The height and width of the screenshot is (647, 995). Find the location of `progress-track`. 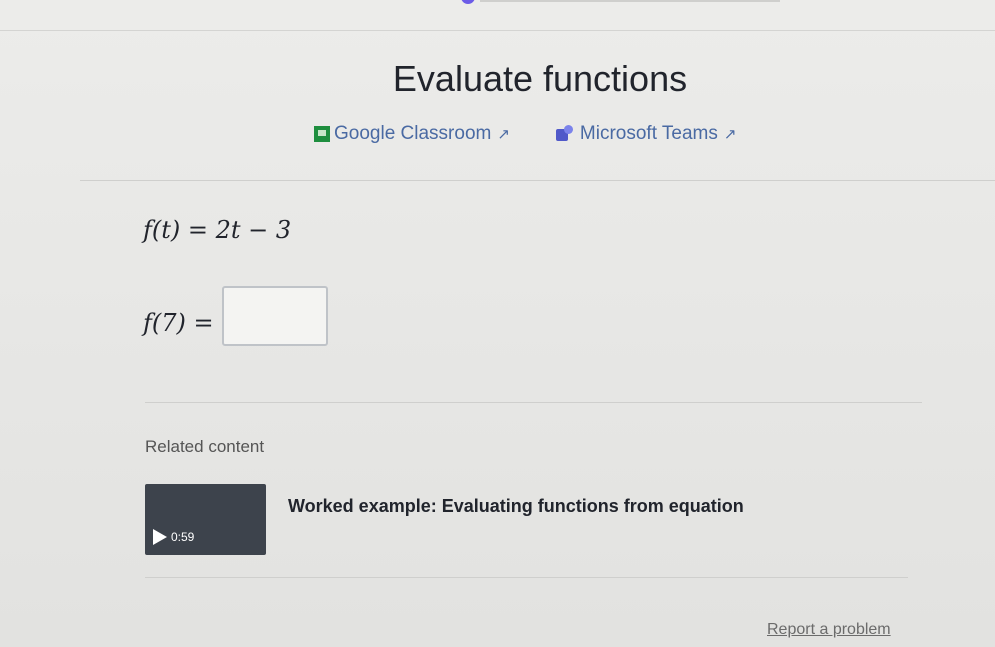

progress-track is located at coordinates (630, 1).